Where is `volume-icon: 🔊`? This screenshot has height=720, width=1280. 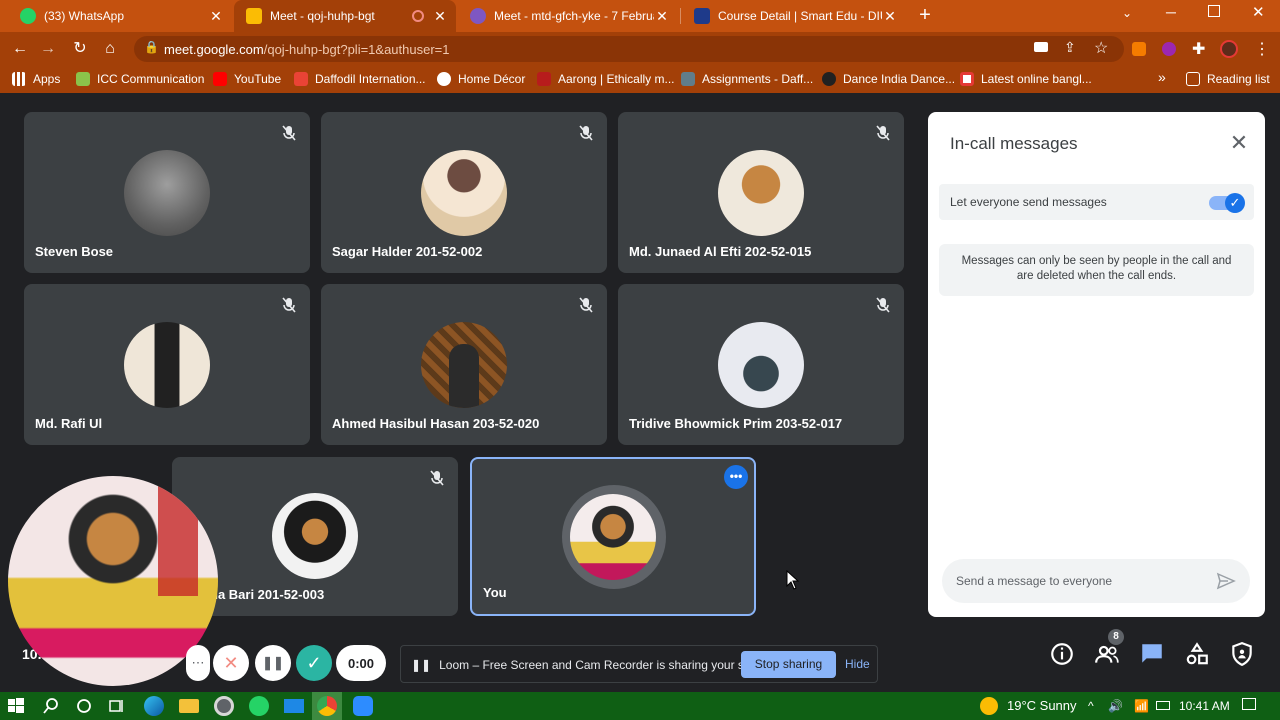 volume-icon: 🔊 is located at coordinates (1115, 706).